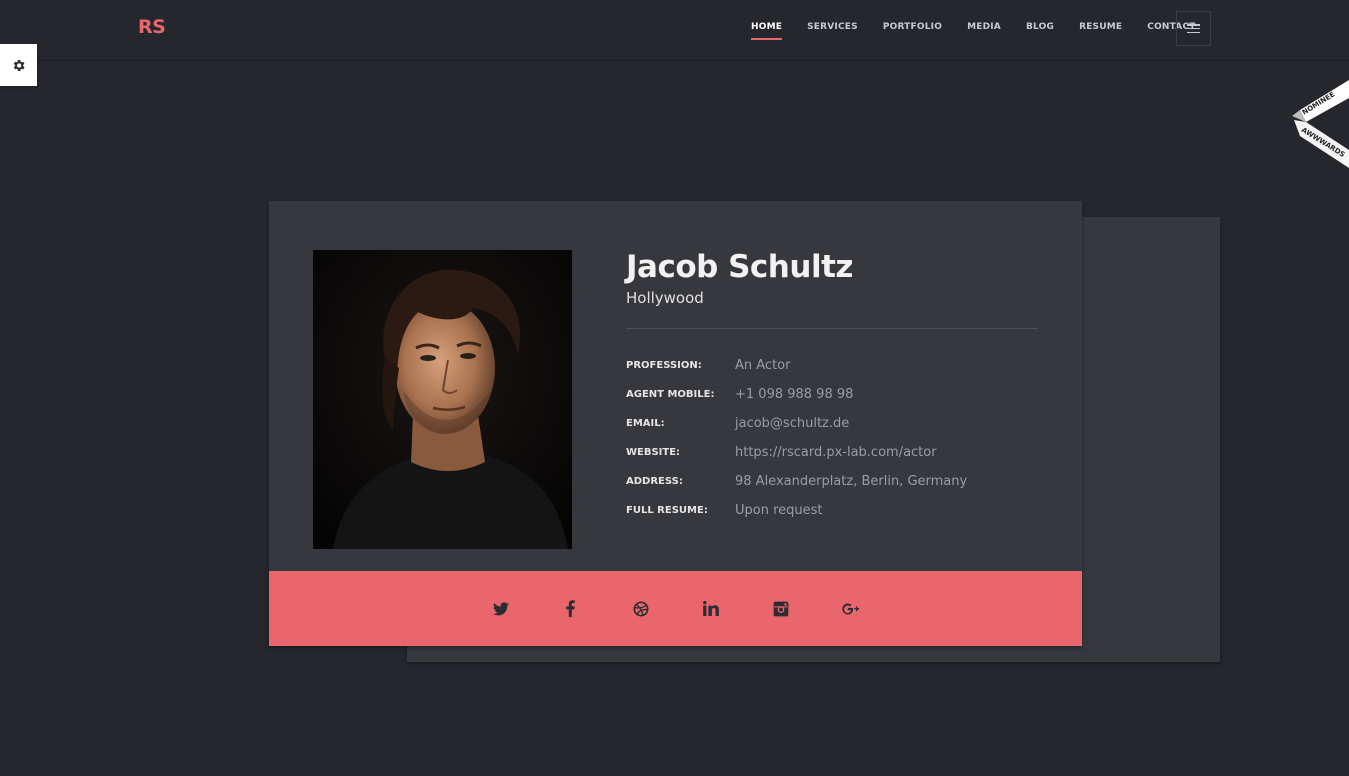 This screenshot has height=776, width=1349. What do you see at coordinates (501, 608) in the screenshot?
I see `twitter-icon` at bounding box center [501, 608].